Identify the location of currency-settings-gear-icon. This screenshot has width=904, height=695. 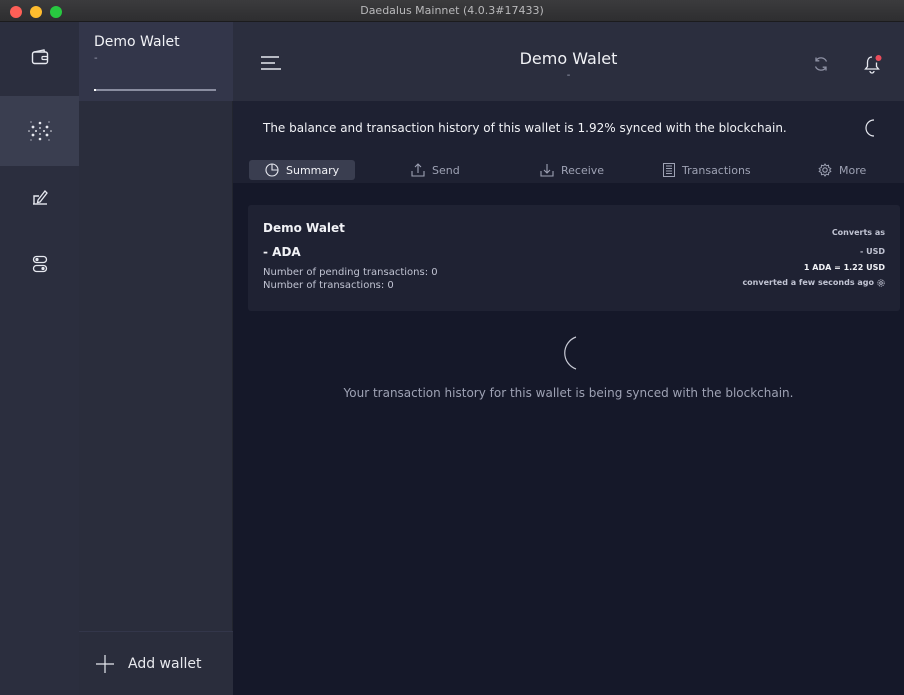
(881, 282).